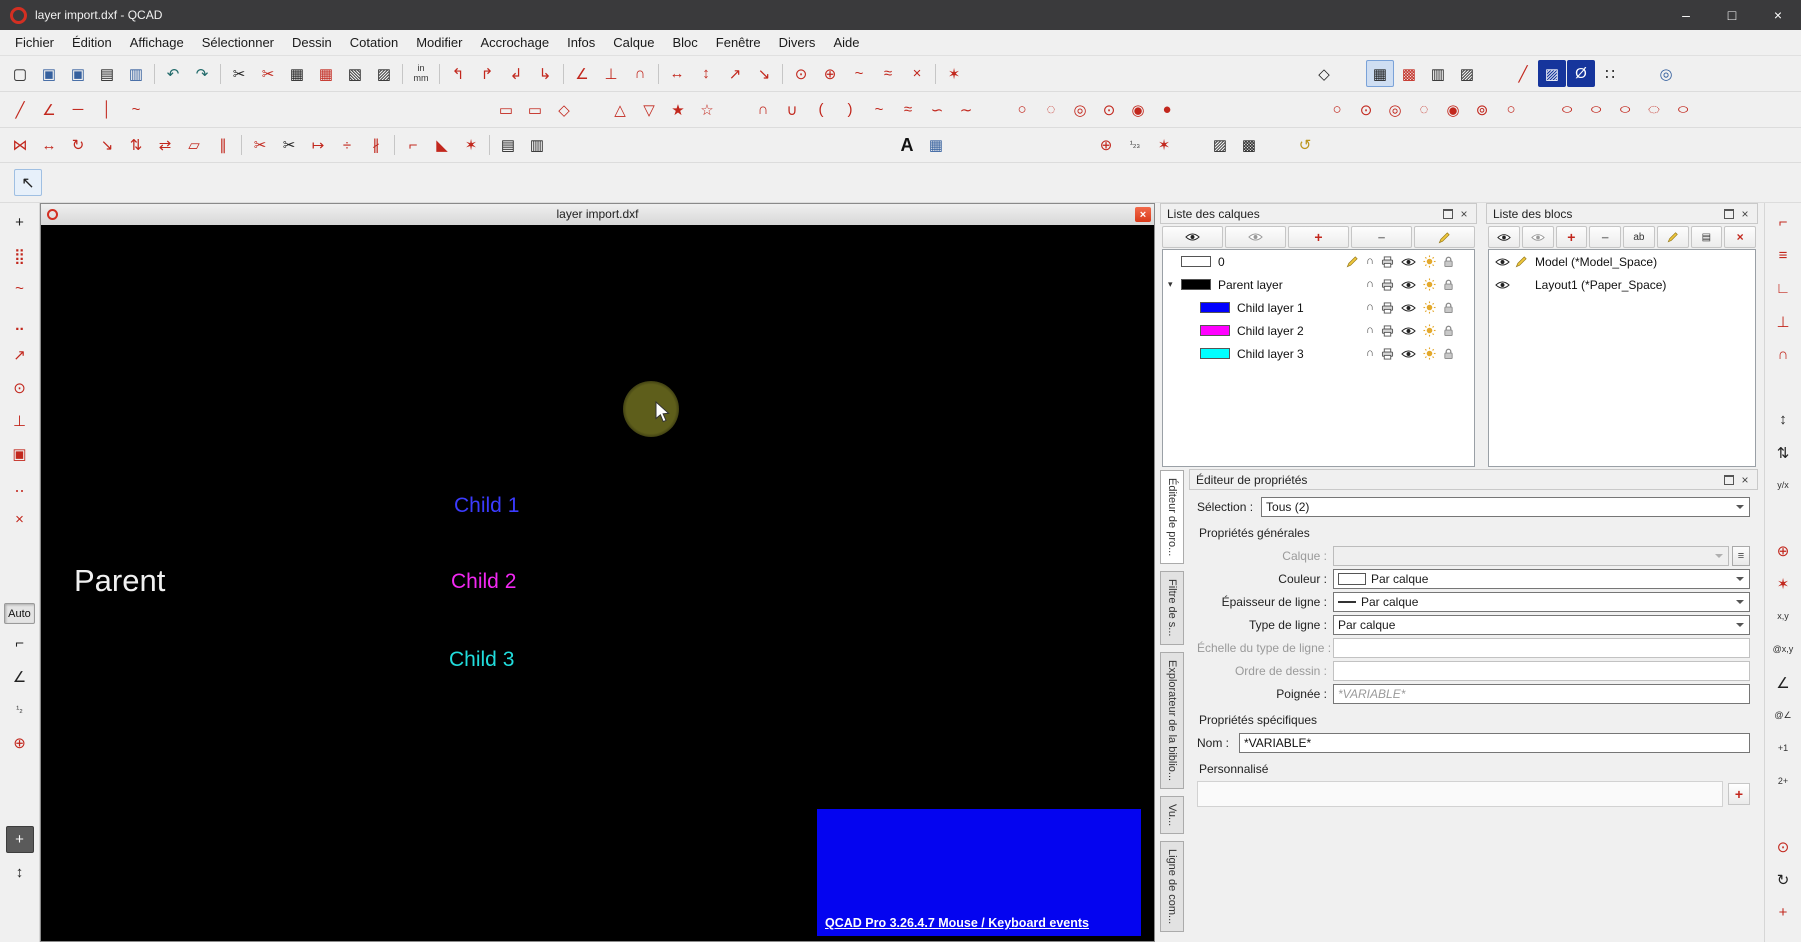 Image resolution: width=1801 pixels, height=942 pixels. I want to click on snap-distance: ‥, so click(20, 486).